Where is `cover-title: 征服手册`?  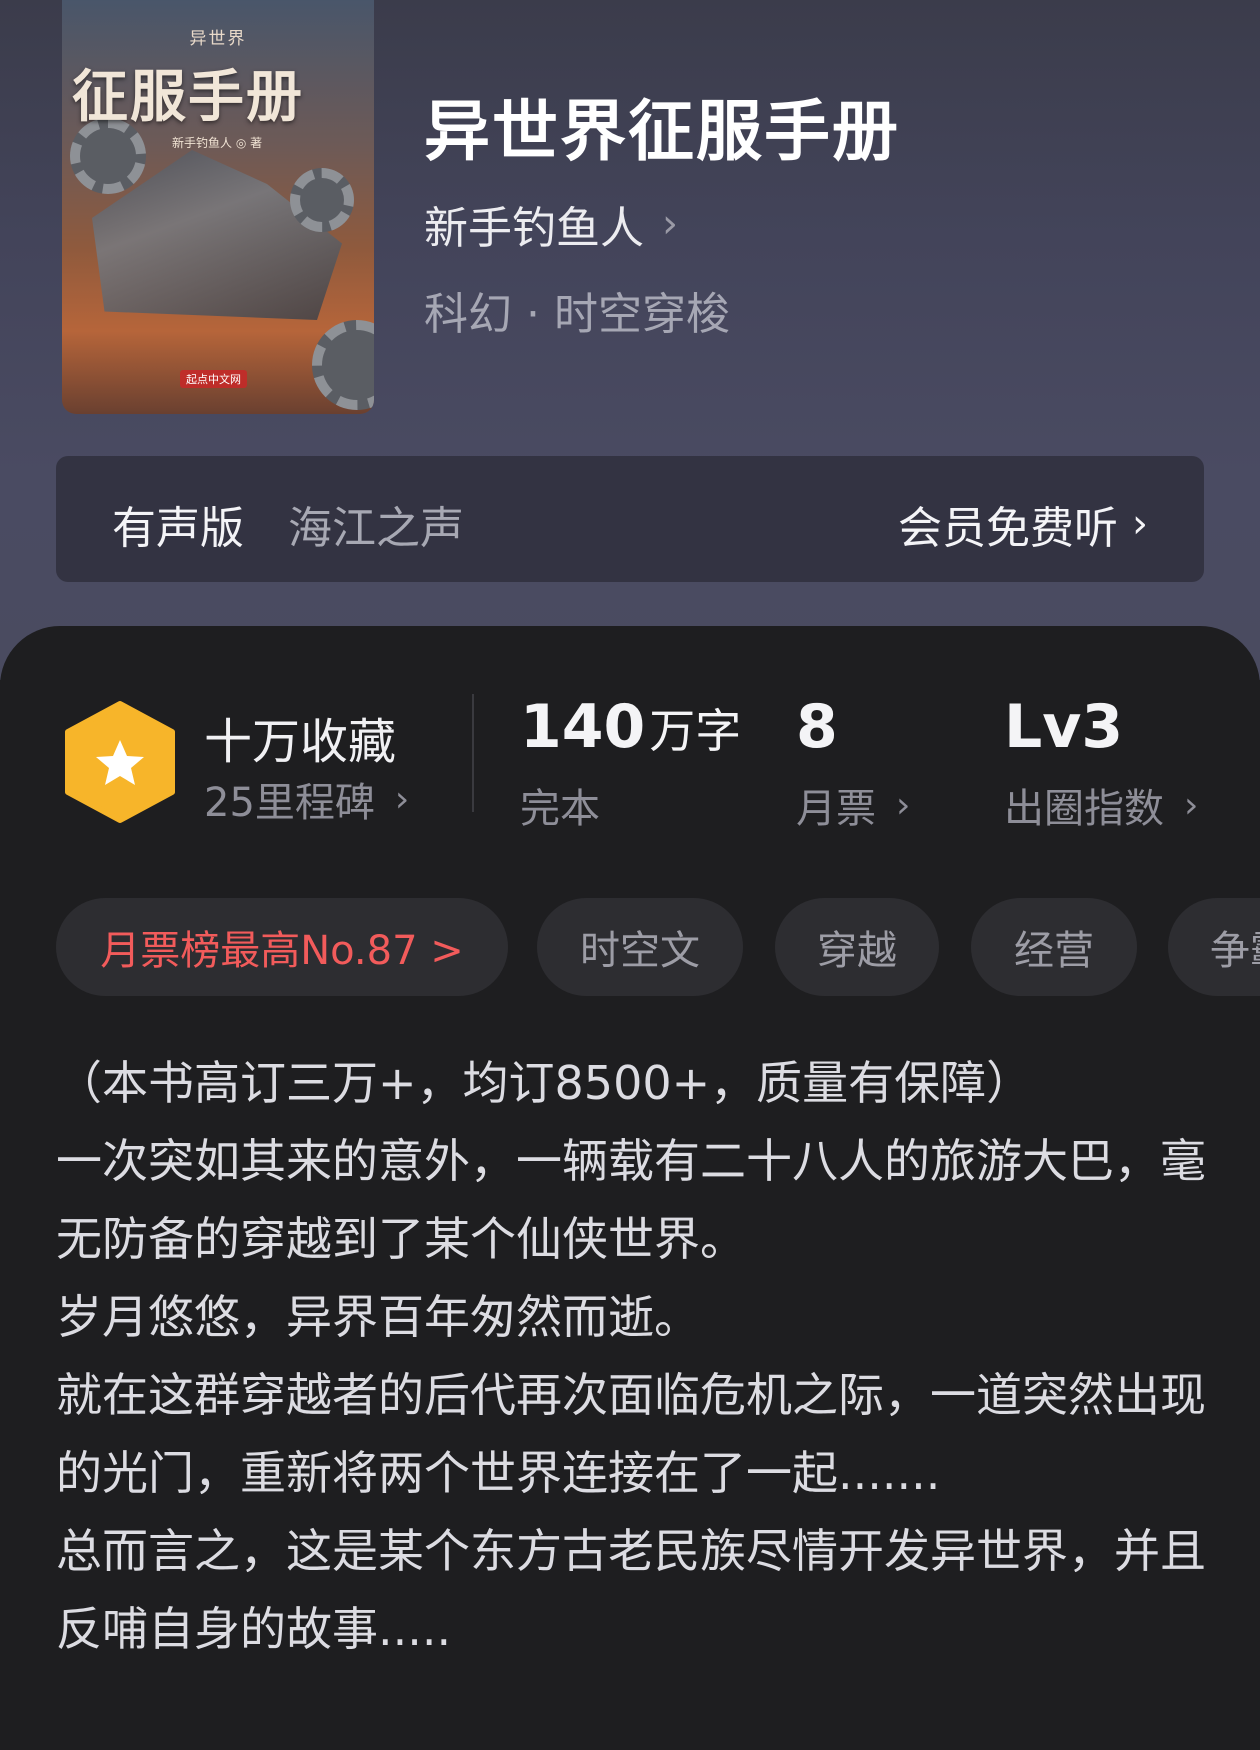
cover-title: 征服手册 is located at coordinates (188, 97).